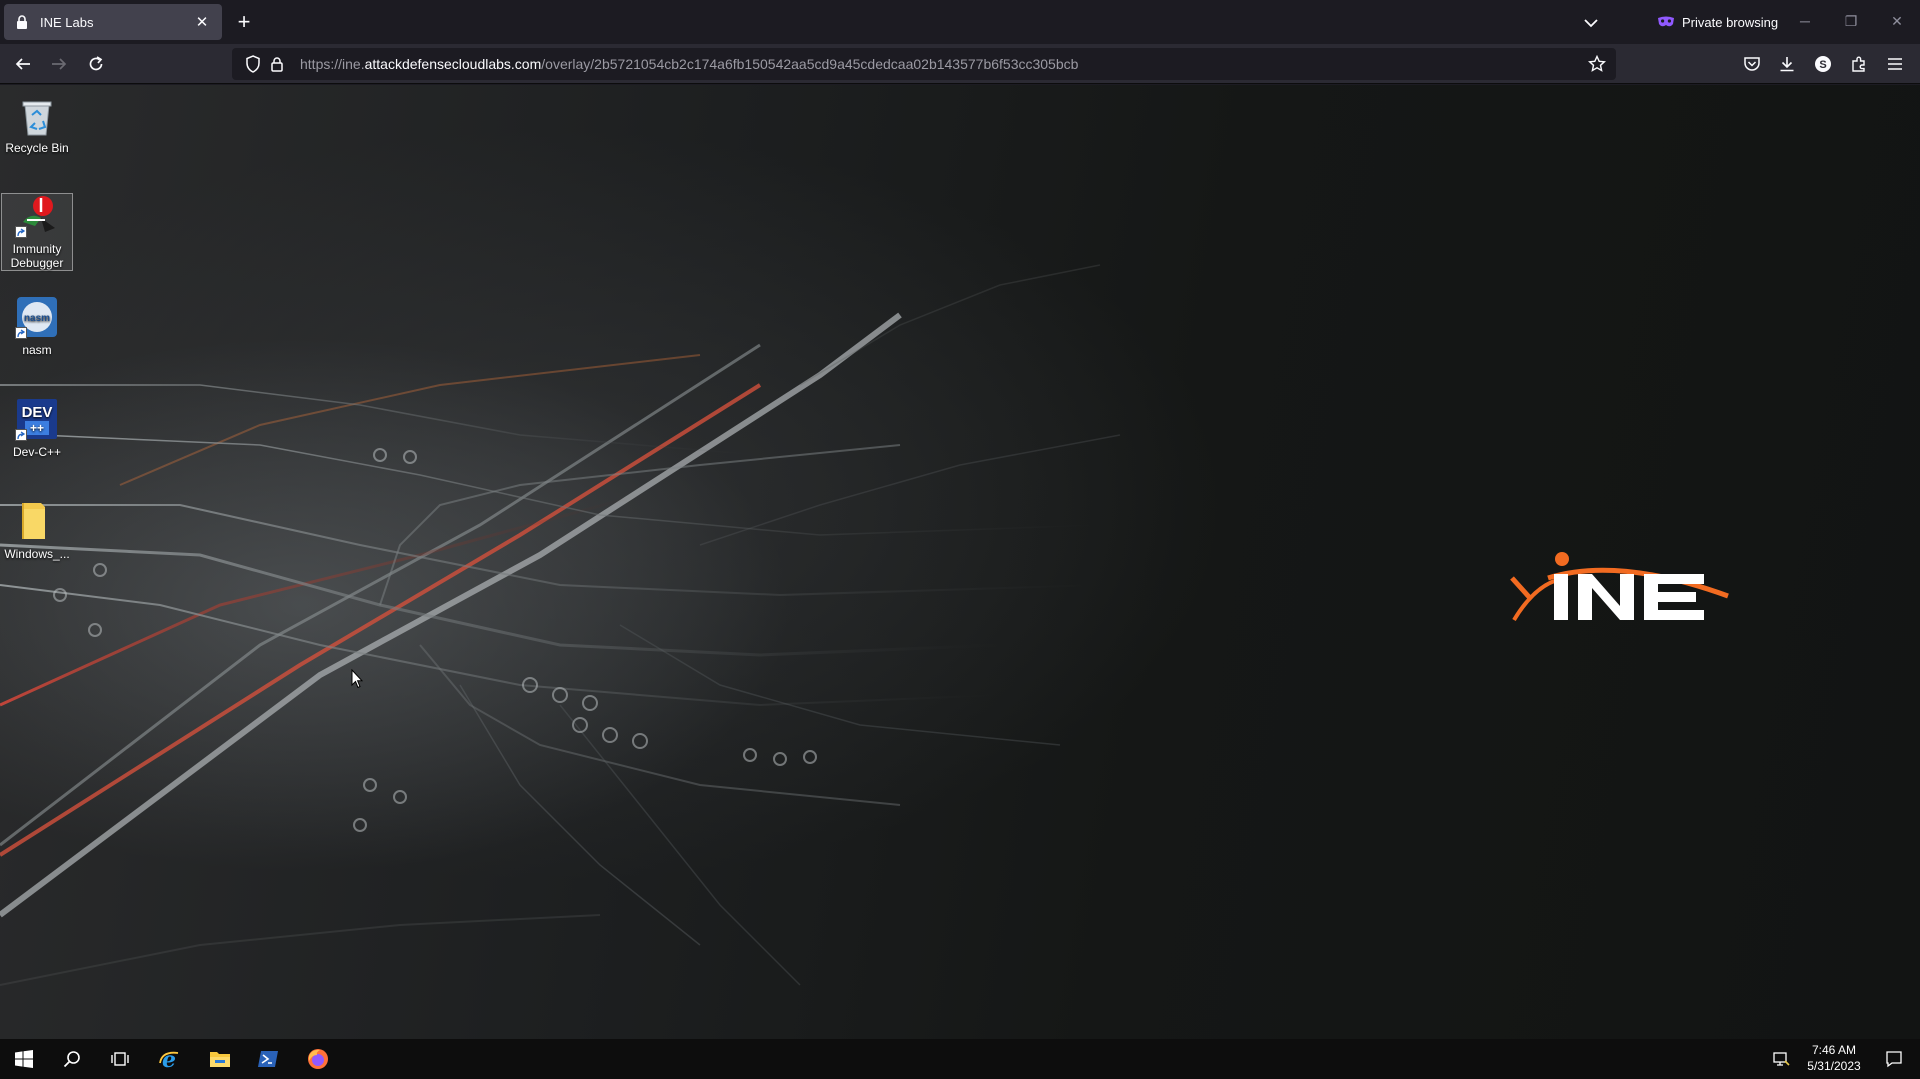 The width and height of the screenshot is (1920, 1079). What do you see at coordinates (202, 22) in the screenshot?
I see `tab-close-icon: ✕` at bounding box center [202, 22].